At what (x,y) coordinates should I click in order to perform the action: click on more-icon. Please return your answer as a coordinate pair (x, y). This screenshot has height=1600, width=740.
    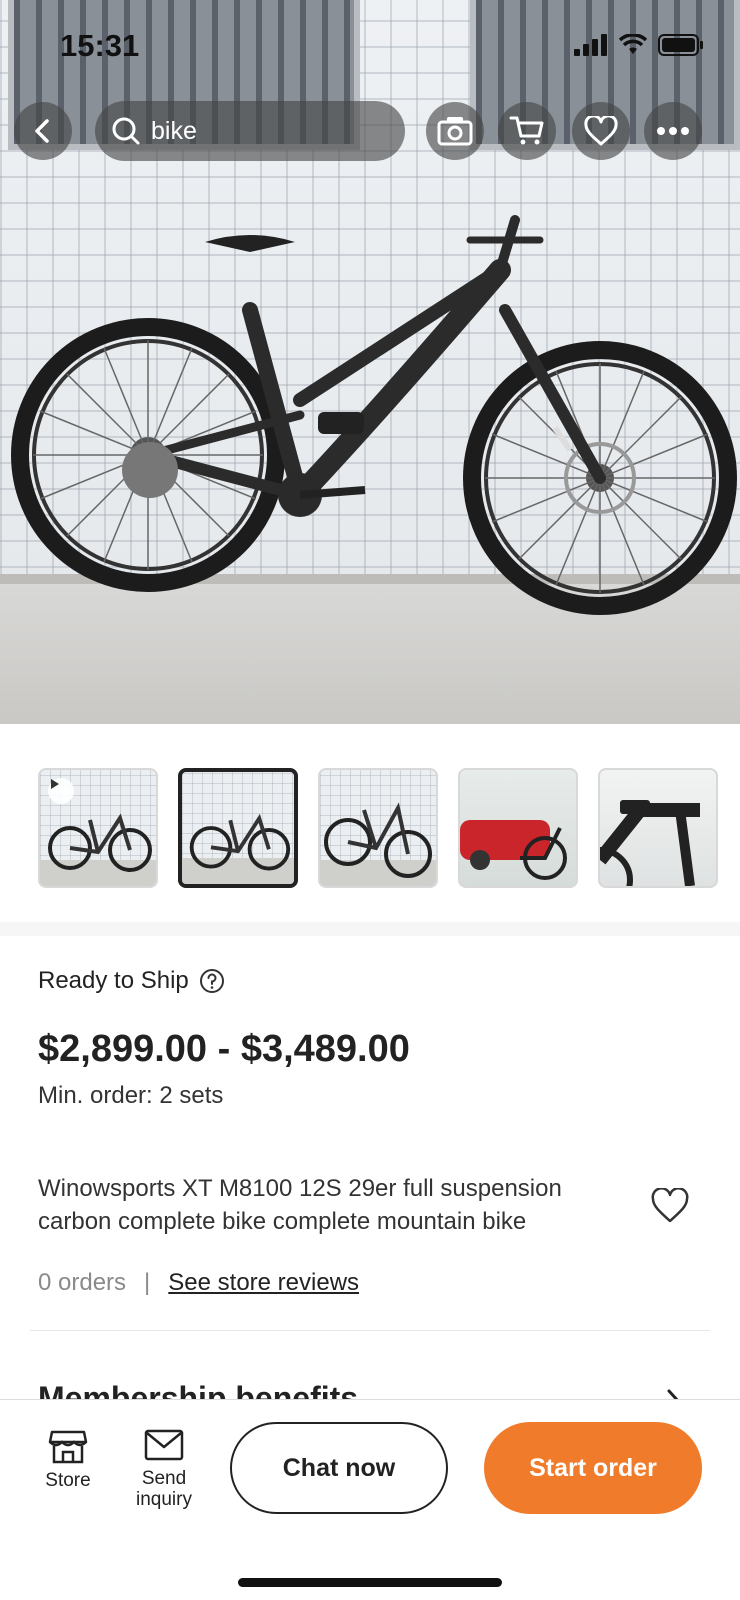
    Looking at the image, I should click on (673, 131).